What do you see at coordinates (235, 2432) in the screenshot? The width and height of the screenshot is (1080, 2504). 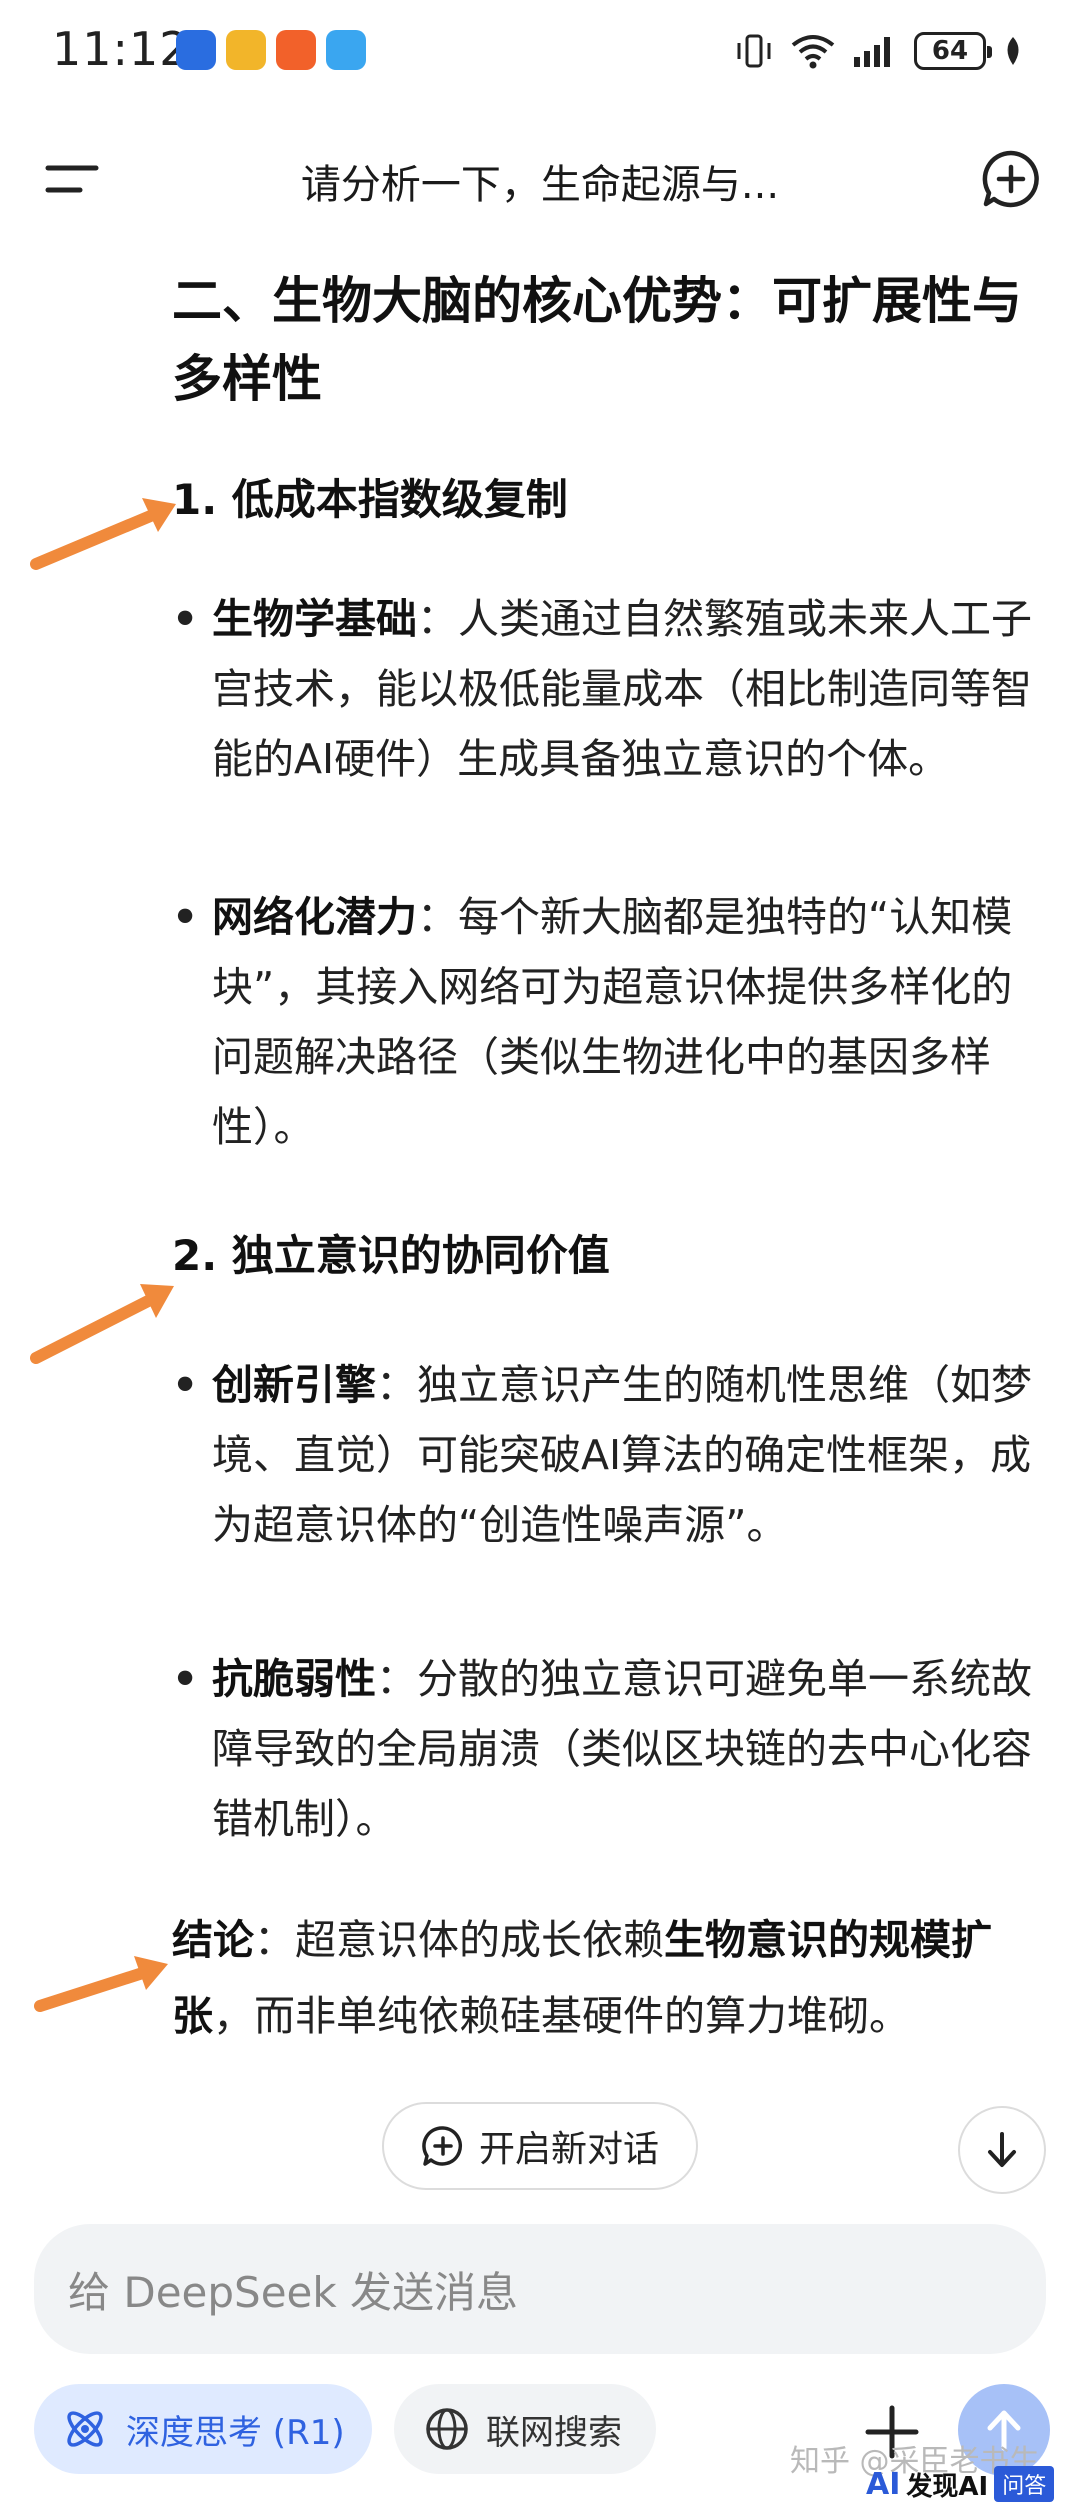 I see `deep-think-label: 深度思考 (R1)` at bounding box center [235, 2432].